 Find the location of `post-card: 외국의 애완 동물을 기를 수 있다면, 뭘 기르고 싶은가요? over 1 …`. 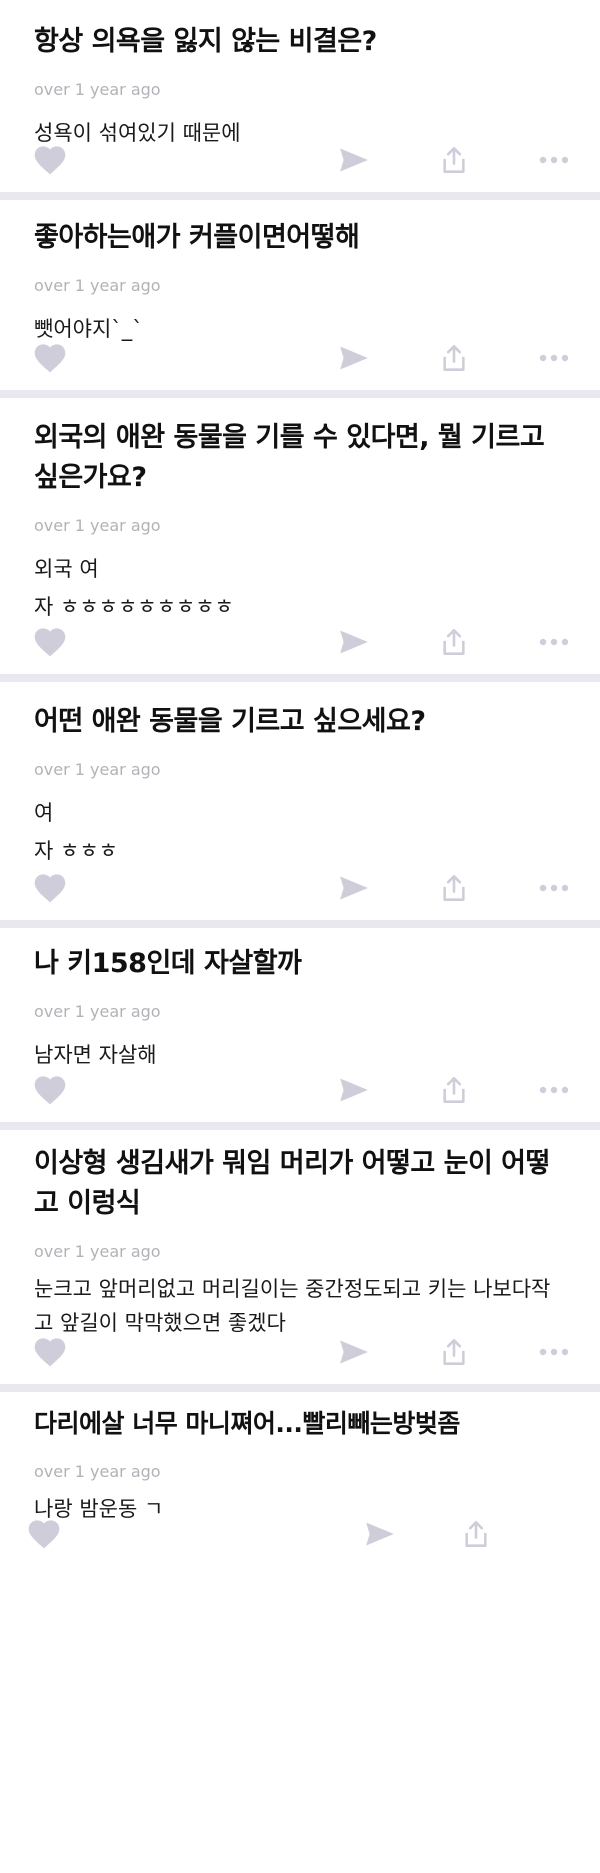

post-card: 외국의 애완 동물을 기를 수 있다면, 뭘 기르고 싶은가요? over 1 … is located at coordinates (300, 536).